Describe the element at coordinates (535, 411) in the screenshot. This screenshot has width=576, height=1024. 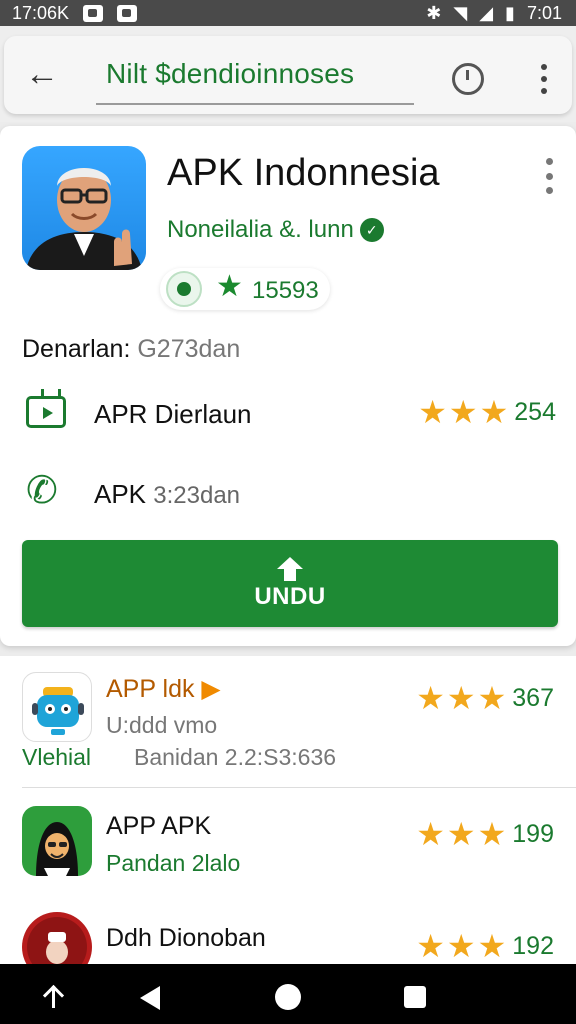
I see `rating-value: 254` at that location.